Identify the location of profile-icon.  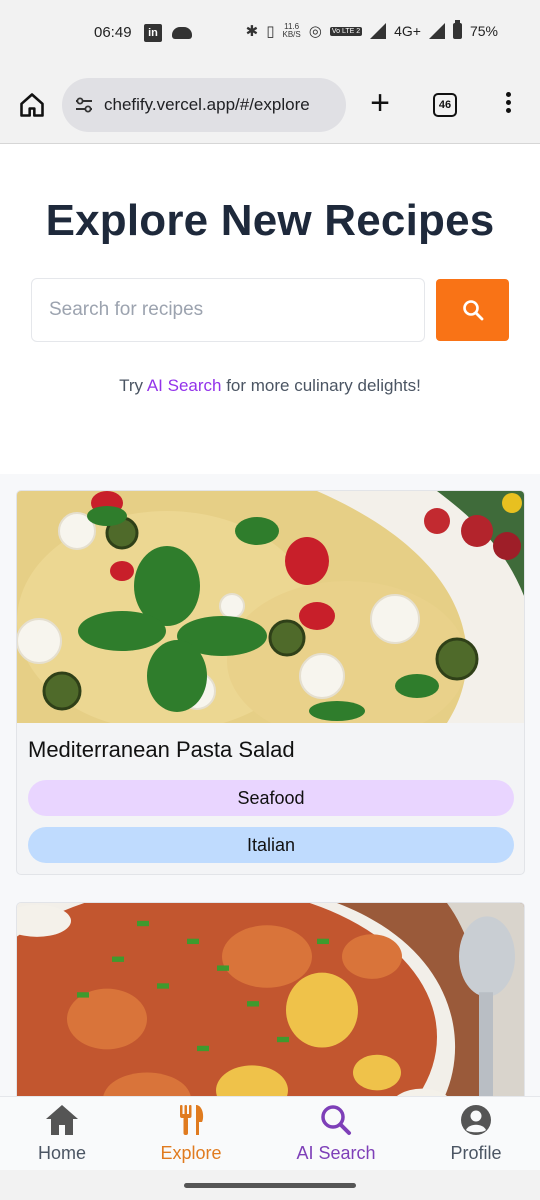
(476, 1120).